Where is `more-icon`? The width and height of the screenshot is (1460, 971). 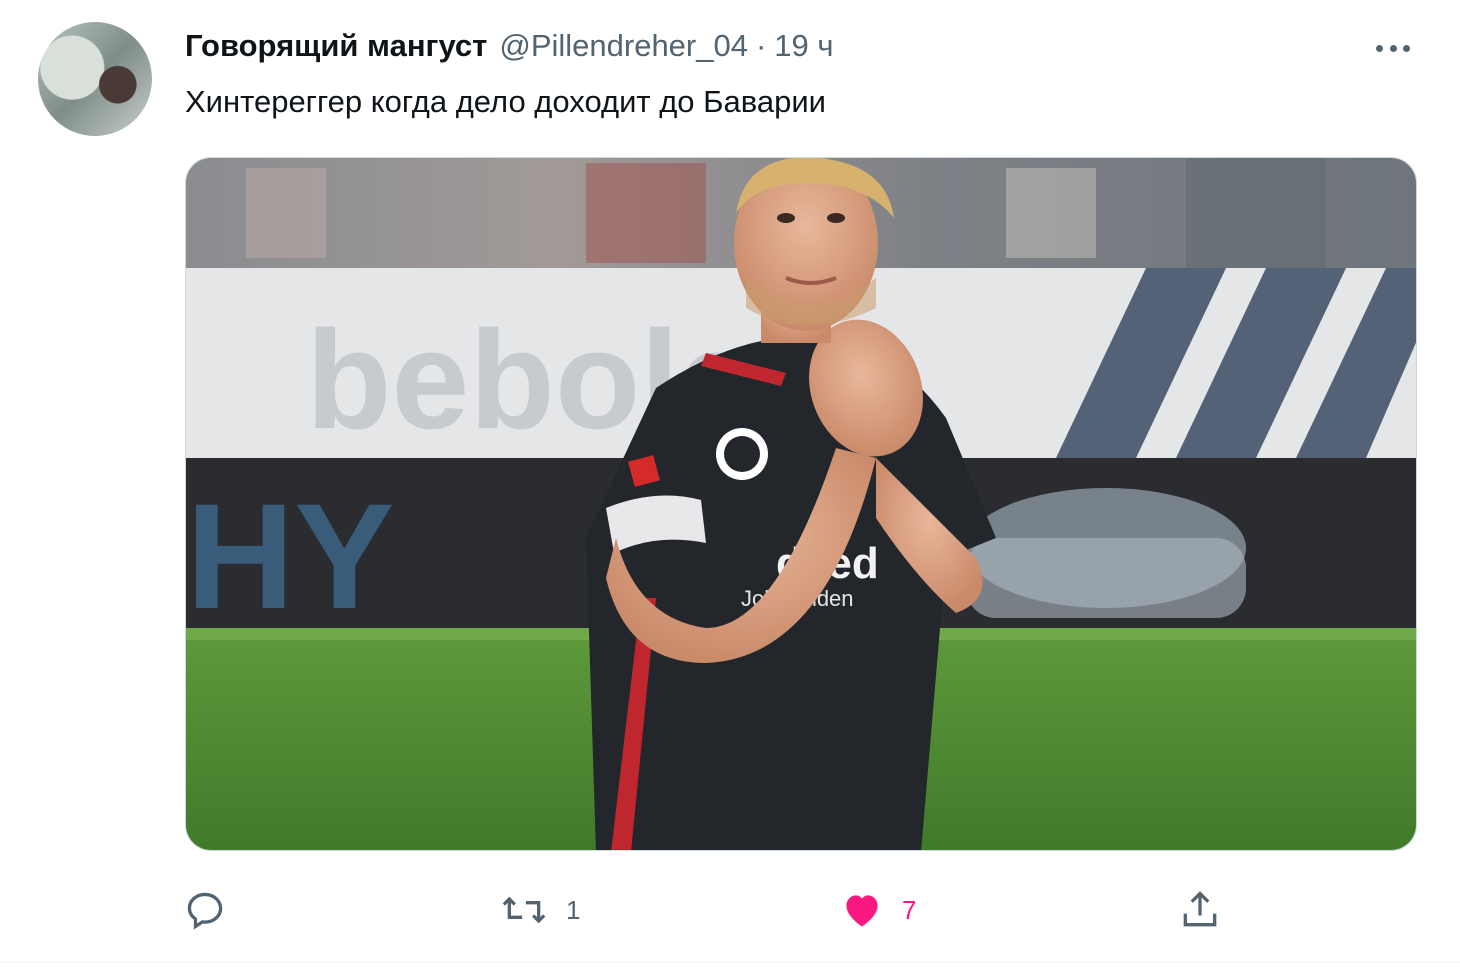 more-icon is located at coordinates (1393, 48).